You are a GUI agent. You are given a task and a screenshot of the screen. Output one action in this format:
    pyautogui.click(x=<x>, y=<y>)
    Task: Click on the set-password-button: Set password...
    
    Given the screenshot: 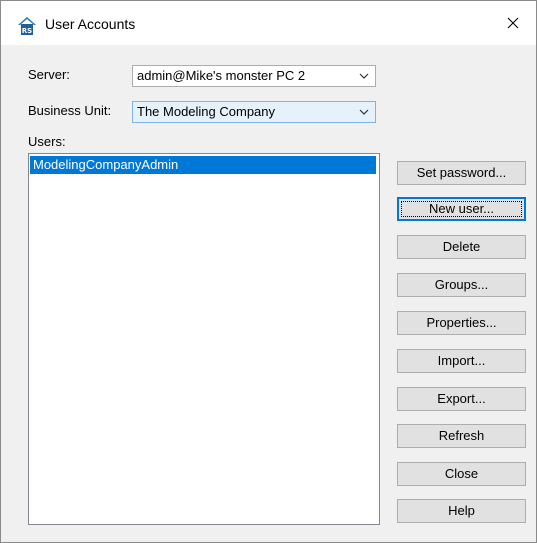 What is the action you would take?
    pyautogui.click(x=461, y=173)
    